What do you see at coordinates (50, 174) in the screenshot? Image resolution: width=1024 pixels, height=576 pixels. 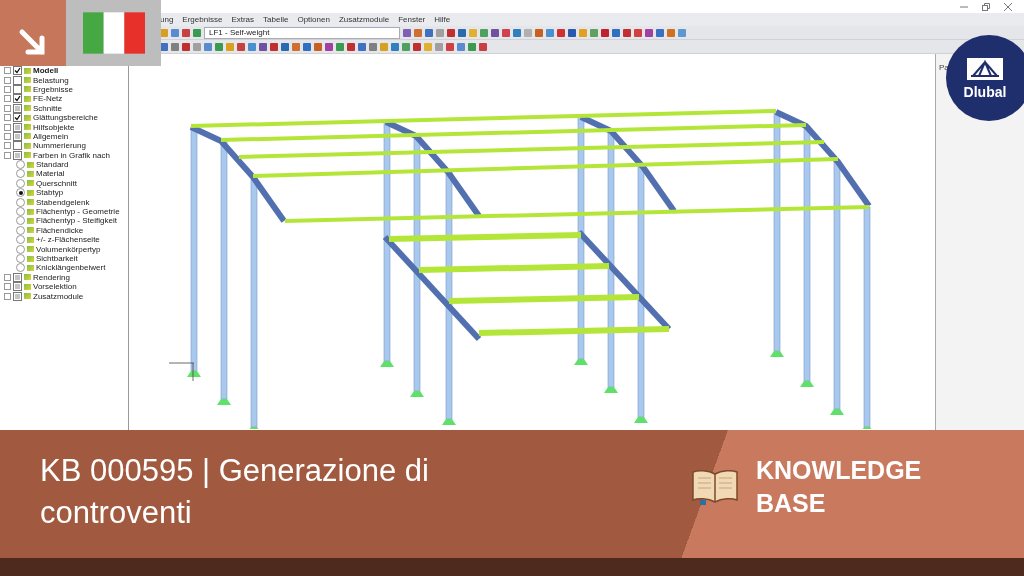 I see `tree-label: Material` at bounding box center [50, 174].